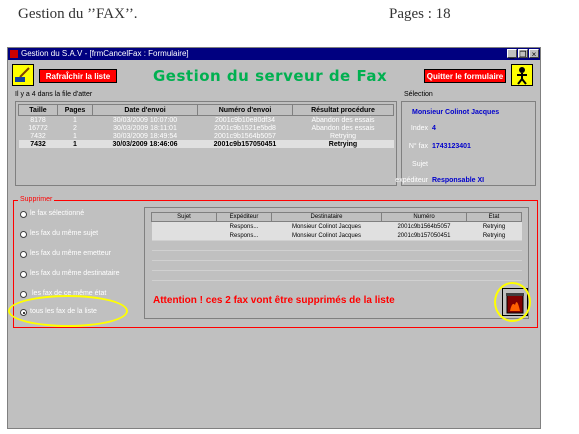 Image resolution: width=579 pixels, height=434 pixels. I want to click on close-button: ×, so click(534, 54).